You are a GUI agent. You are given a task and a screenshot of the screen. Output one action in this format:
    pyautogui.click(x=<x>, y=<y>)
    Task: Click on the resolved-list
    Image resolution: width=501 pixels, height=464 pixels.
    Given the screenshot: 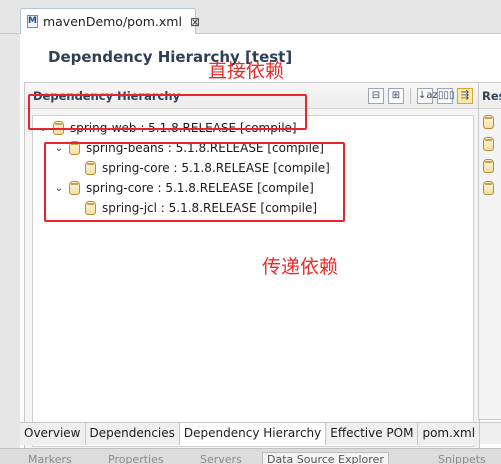 What is the action you would take?
    pyautogui.click(x=491, y=159)
    